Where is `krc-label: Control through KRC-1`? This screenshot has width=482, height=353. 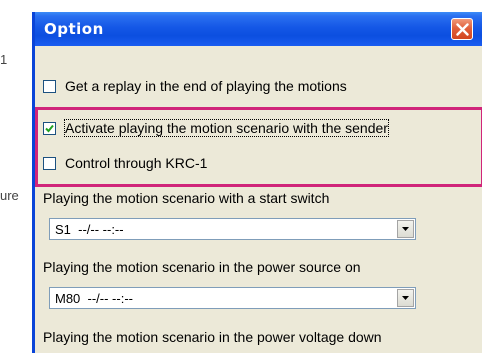
krc-label: Control through KRC-1 is located at coordinates (136, 163).